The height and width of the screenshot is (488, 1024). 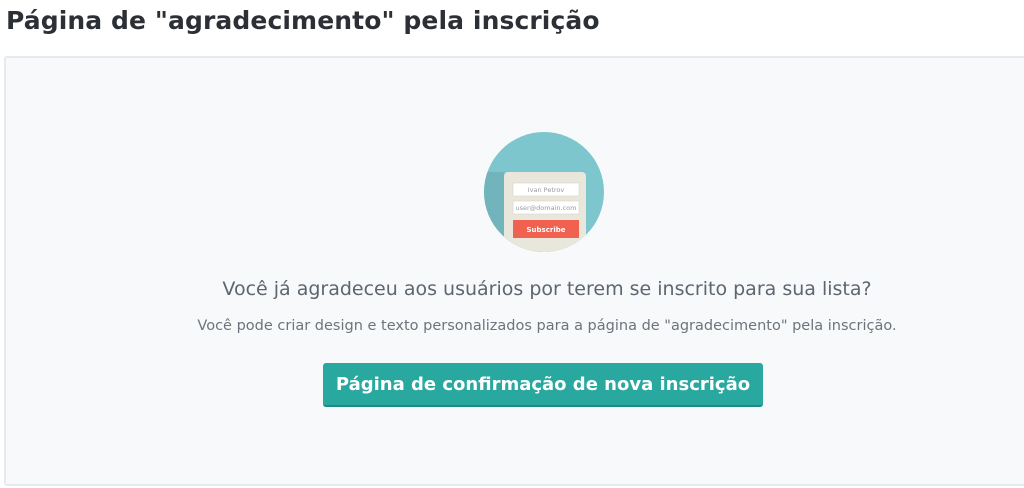 I want to click on name-field-placeholder: Ivan Petrov, so click(x=546, y=190).